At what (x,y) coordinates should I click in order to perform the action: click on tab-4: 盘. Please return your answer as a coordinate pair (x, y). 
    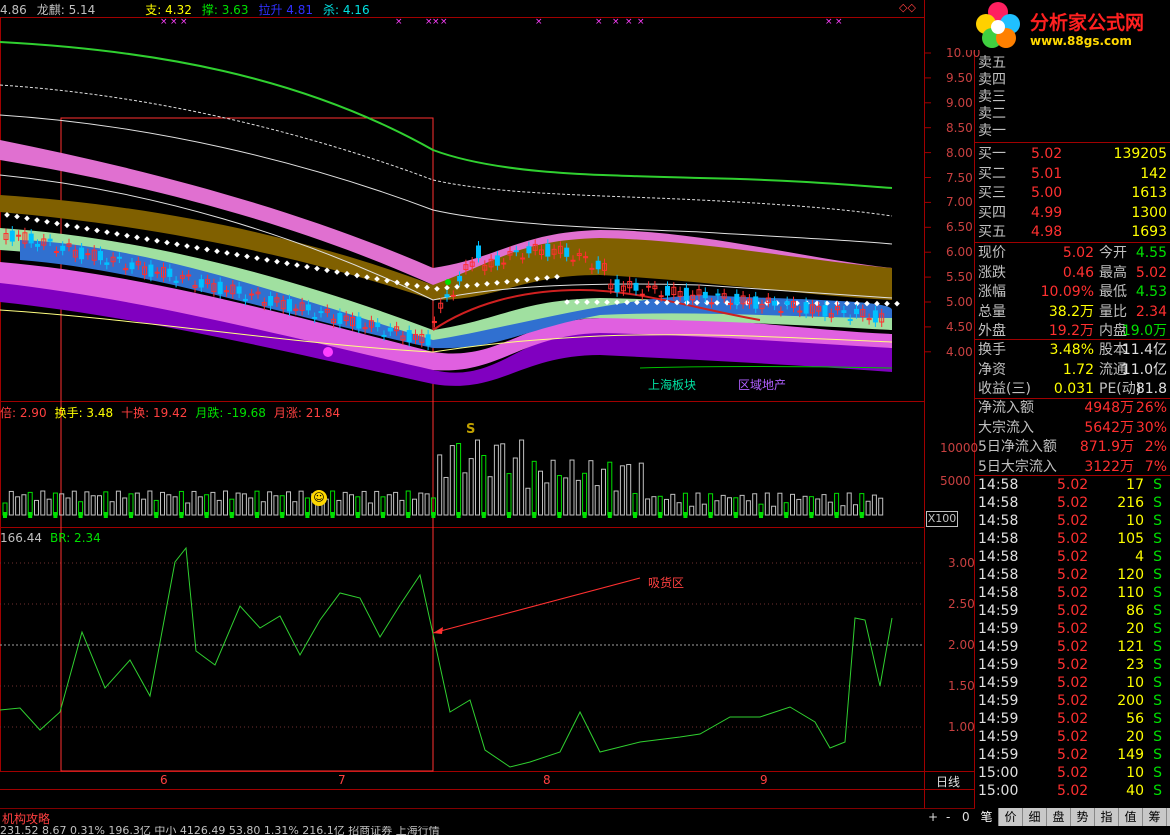
    Looking at the image, I should click on (1059, 817).